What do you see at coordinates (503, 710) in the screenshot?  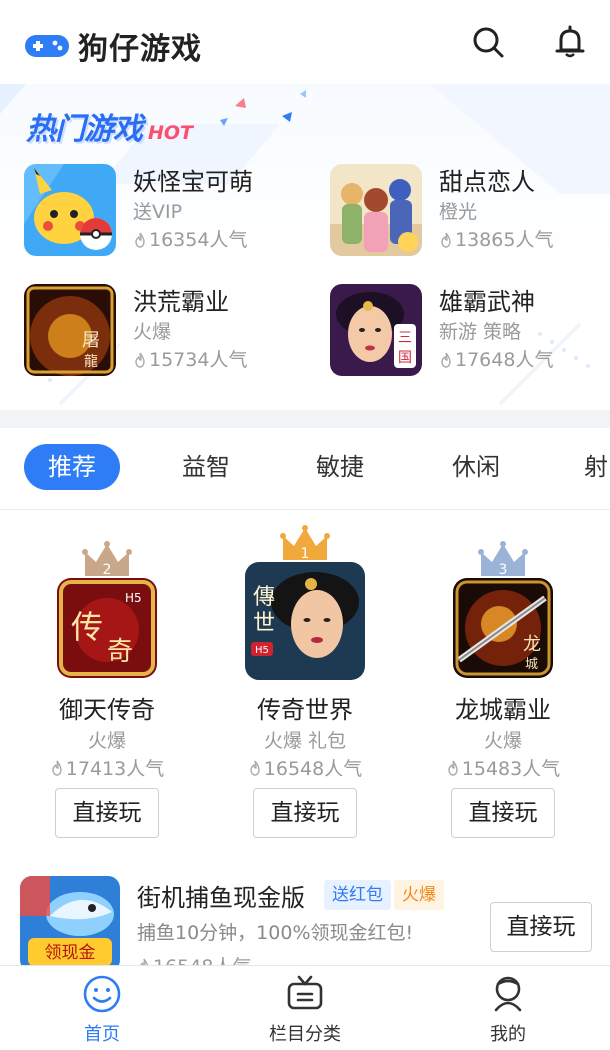 I see `game-name: 龙城霸业` at bounding box center [503, 710].